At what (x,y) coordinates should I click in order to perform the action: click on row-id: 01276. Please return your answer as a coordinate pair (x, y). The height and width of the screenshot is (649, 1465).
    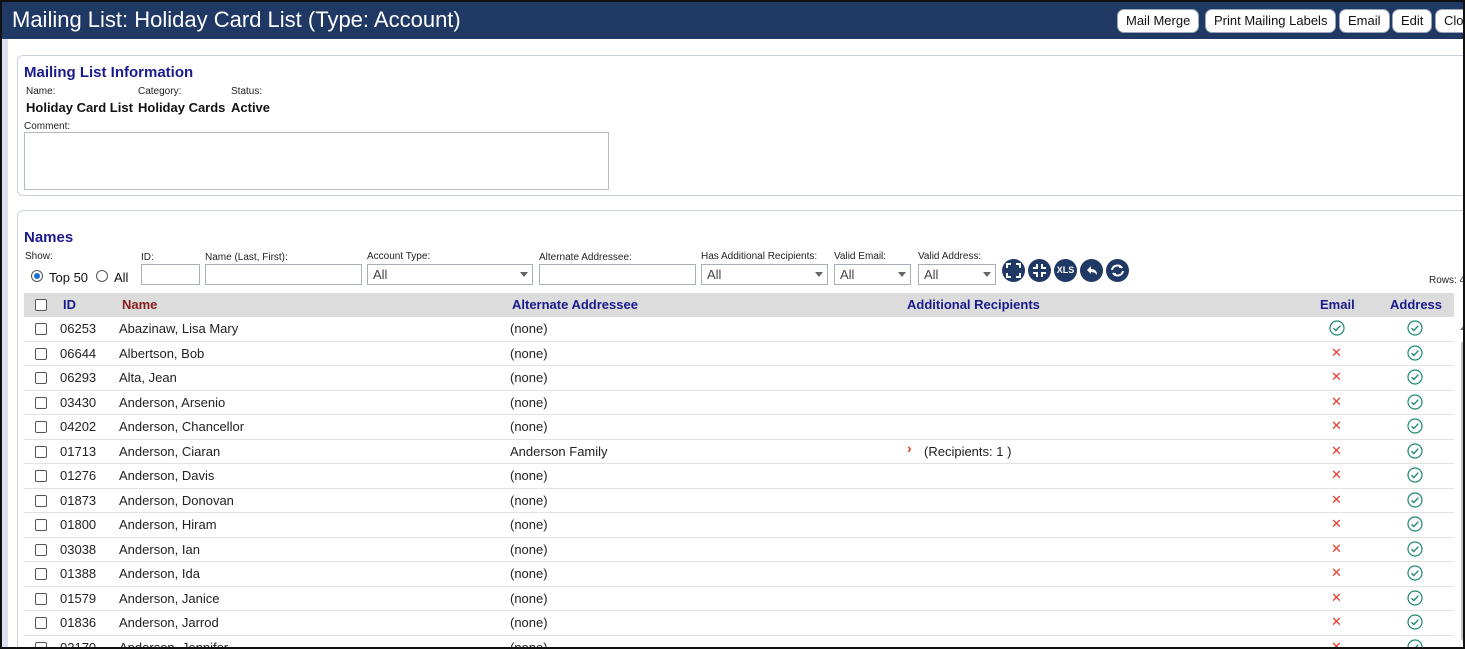
    Looking at the image, I should click on (78, 475).